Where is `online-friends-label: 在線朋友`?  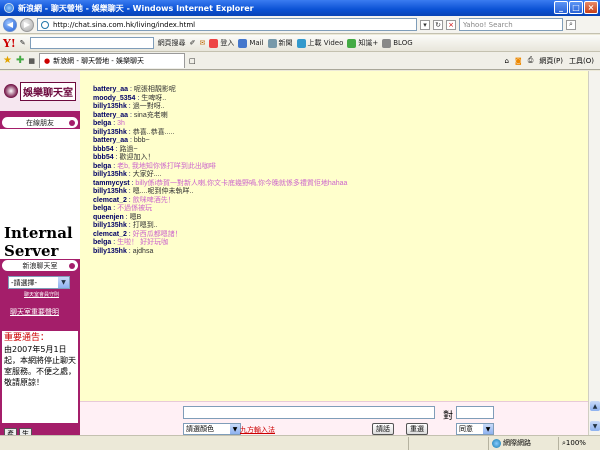
online-friends-label: 在線朋友 is located at coordinates (40, 122).